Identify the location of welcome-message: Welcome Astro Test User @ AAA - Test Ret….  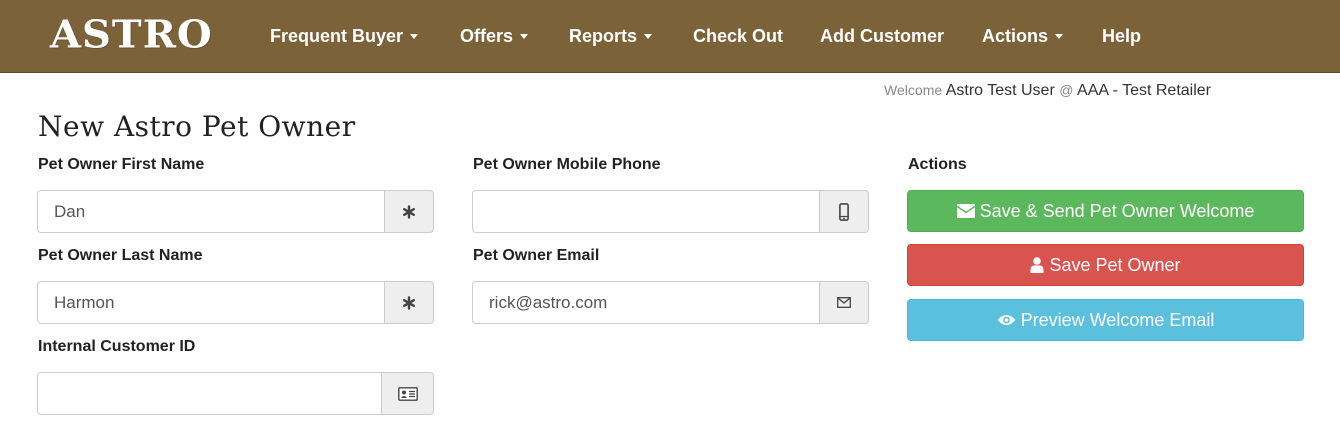
(1047, 91).